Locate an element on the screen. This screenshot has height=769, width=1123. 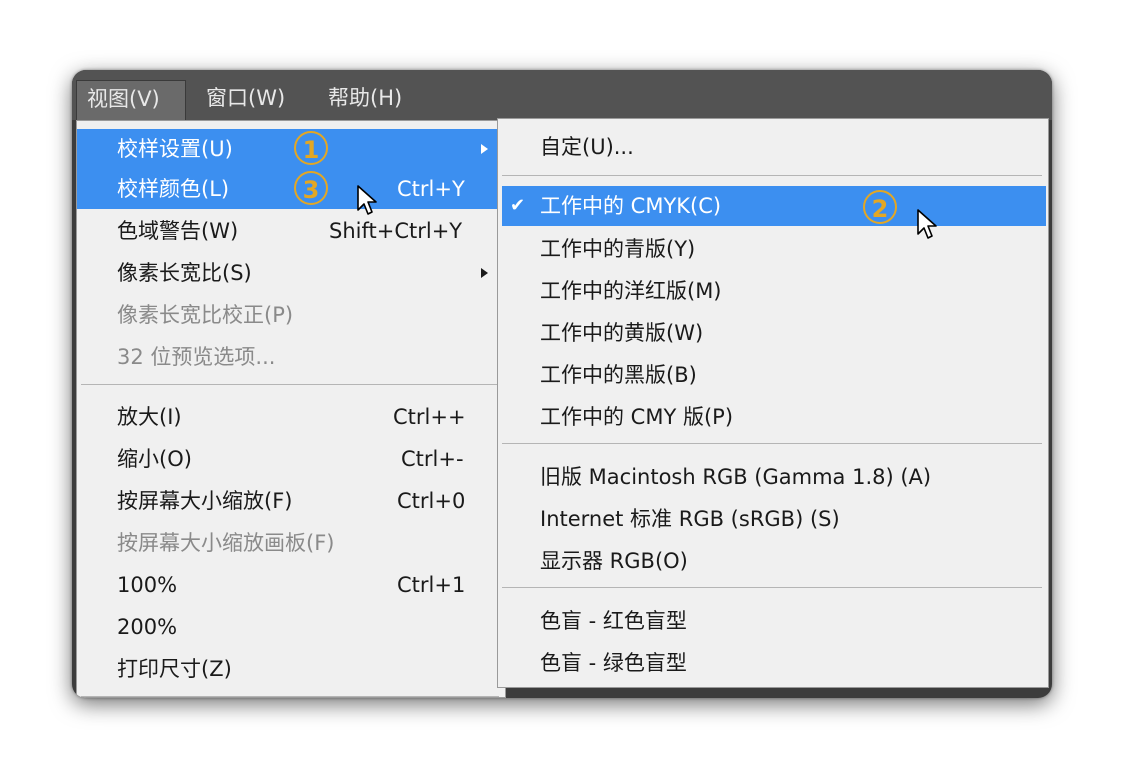
menubar: 视图(V) 窗口(W) 帮助(H) is located at coordinates (562, 95).